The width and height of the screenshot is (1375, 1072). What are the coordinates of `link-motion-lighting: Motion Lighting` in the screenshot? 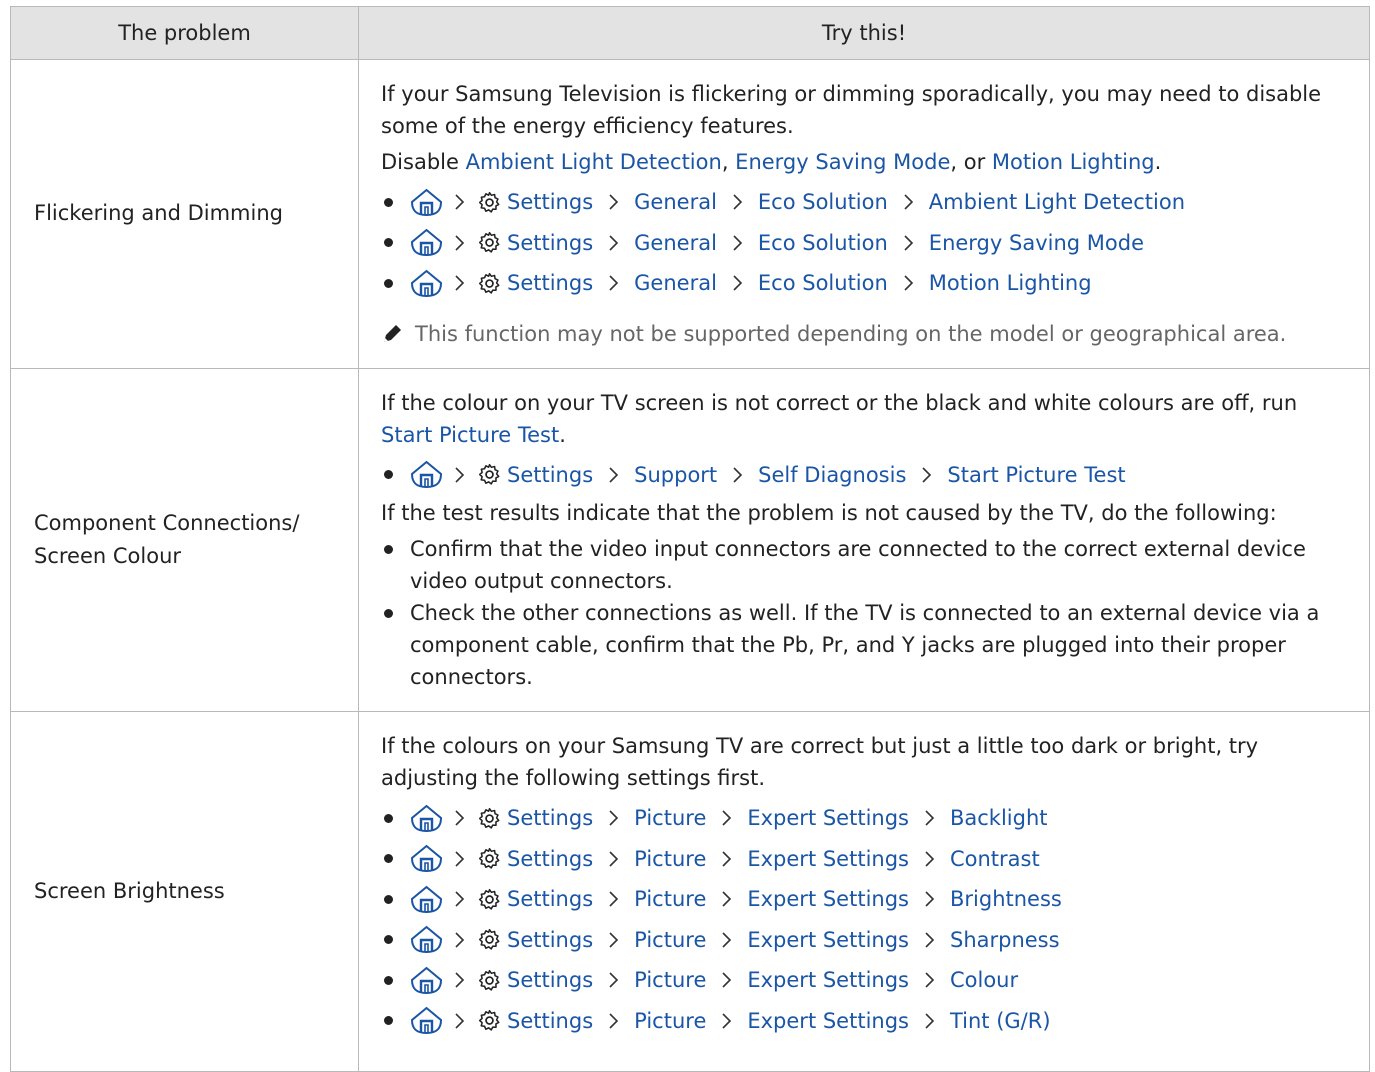 It's located at (1073, 162).